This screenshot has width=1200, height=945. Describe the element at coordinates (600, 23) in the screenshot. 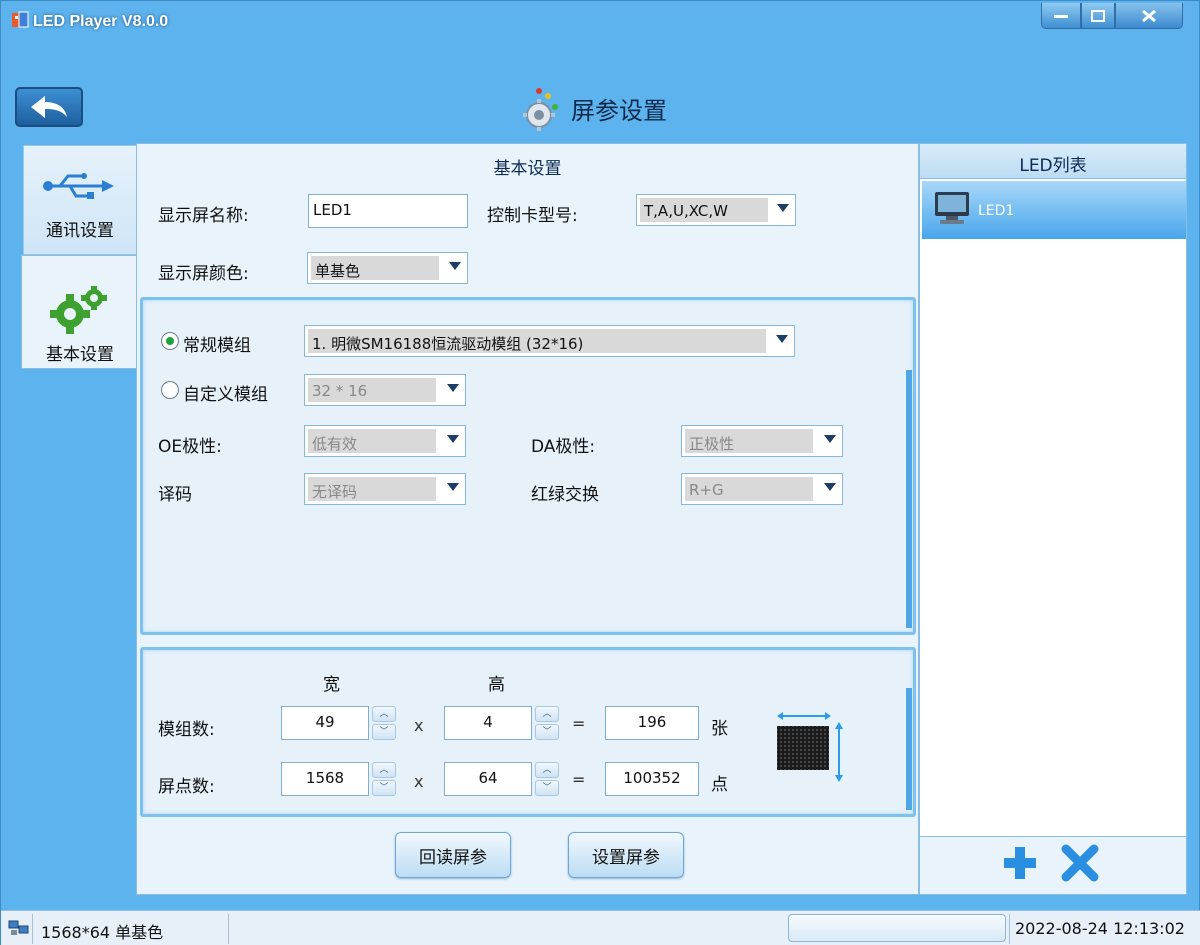

I see `title-bar: LED Player V8.0.0` at that location.